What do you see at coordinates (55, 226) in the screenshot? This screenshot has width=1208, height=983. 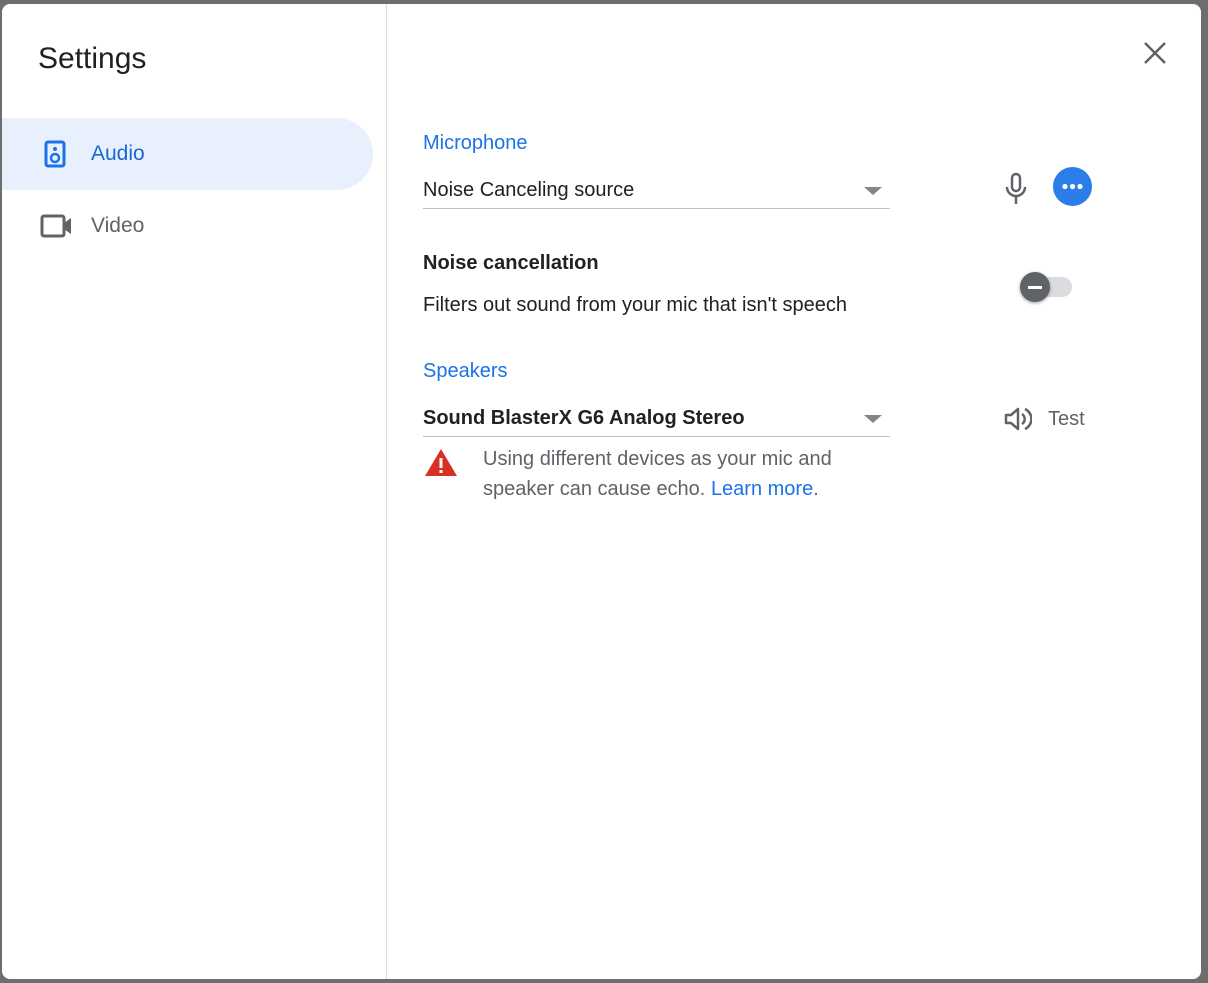 I see `videocam-icon` at bounding box center [55, 226].